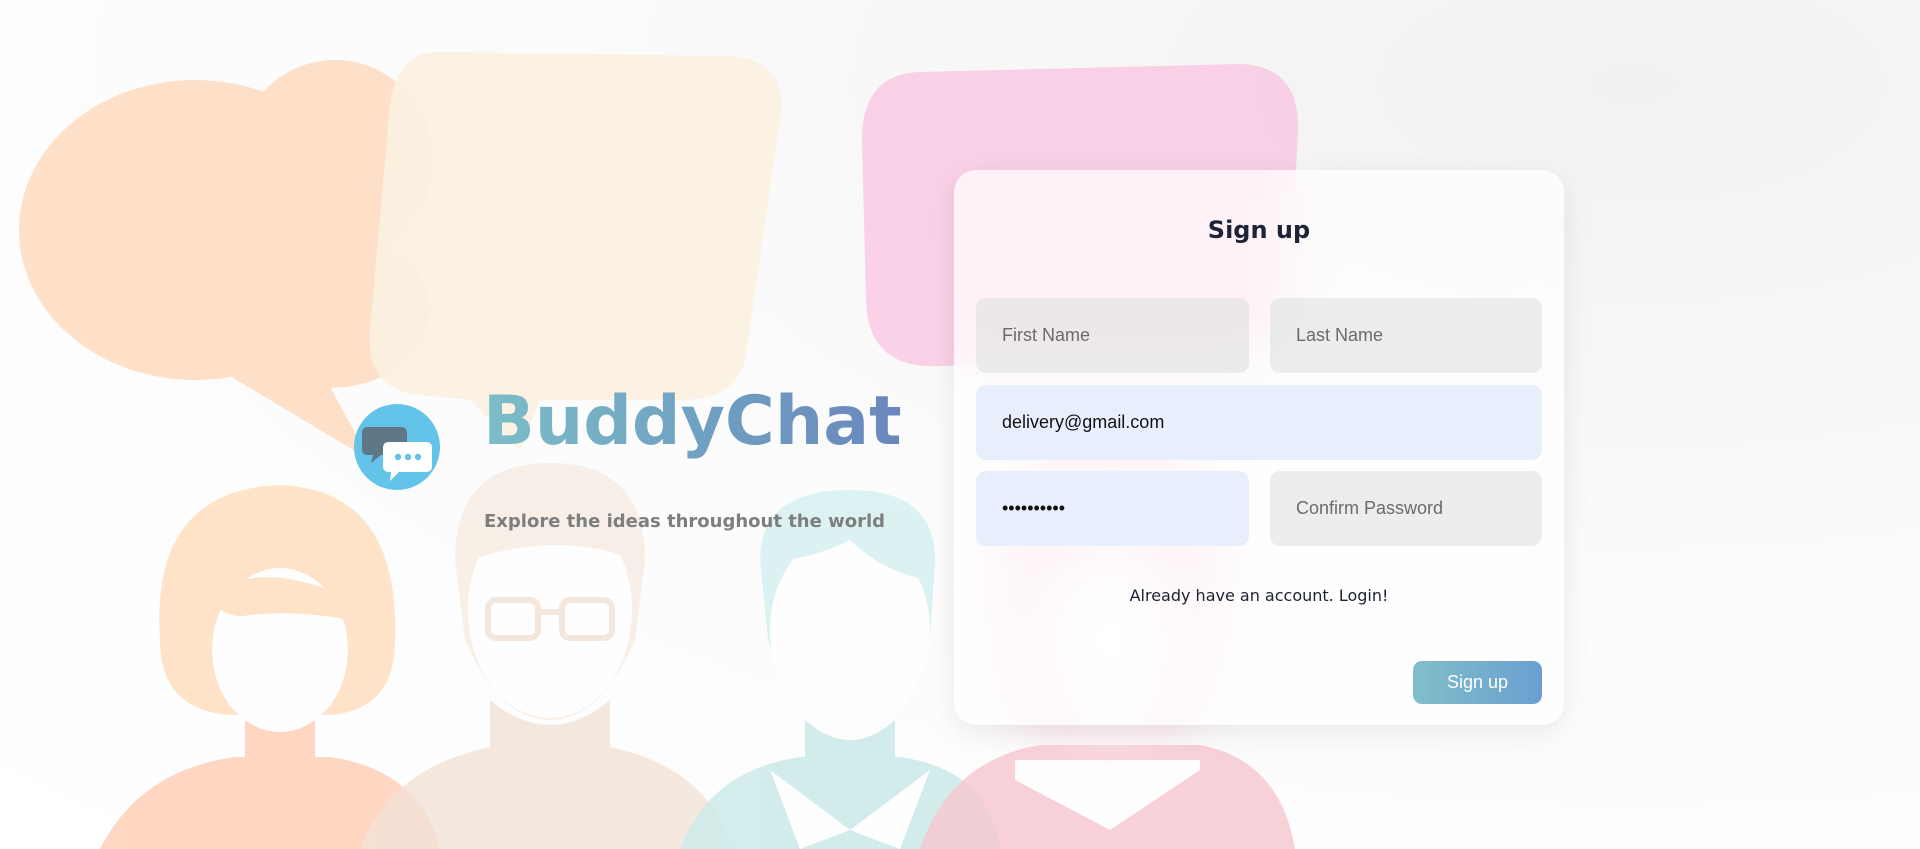 This screenshot has height=849, width=1920. Describe the element at coordinates (397, 447) in the screenshot. I see `chat-bubbles-icon` at that location.